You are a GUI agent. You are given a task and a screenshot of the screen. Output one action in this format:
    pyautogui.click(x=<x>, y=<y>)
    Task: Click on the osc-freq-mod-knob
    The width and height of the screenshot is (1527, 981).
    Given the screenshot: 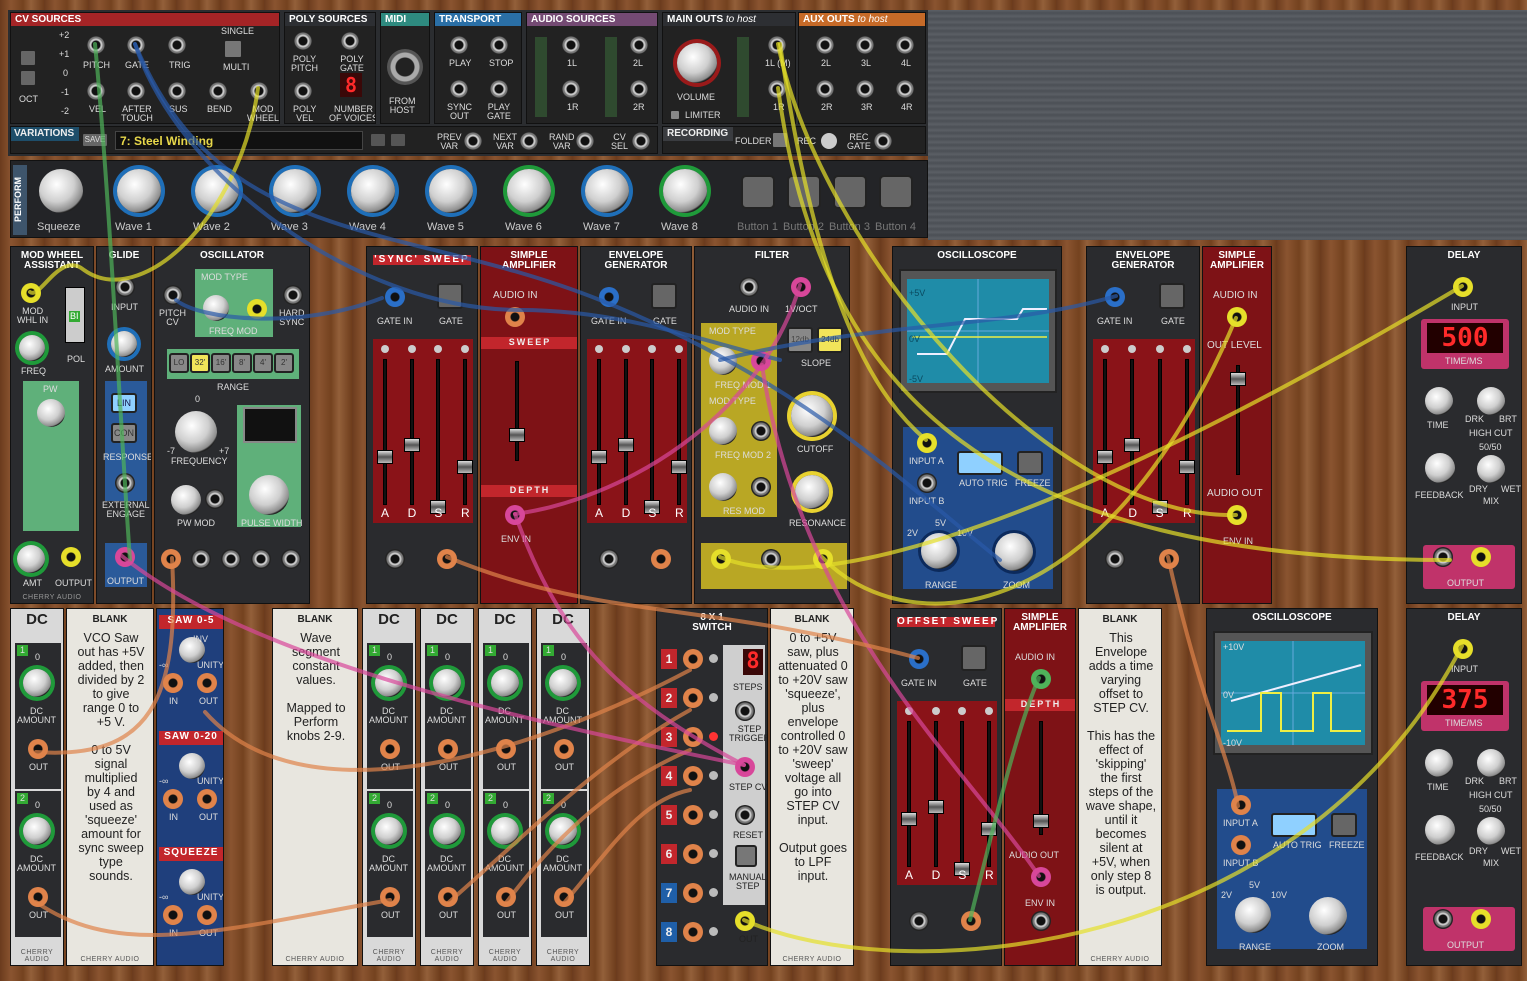 What is the action you would take?
    pyautogui.click(x=216, y=308)
    